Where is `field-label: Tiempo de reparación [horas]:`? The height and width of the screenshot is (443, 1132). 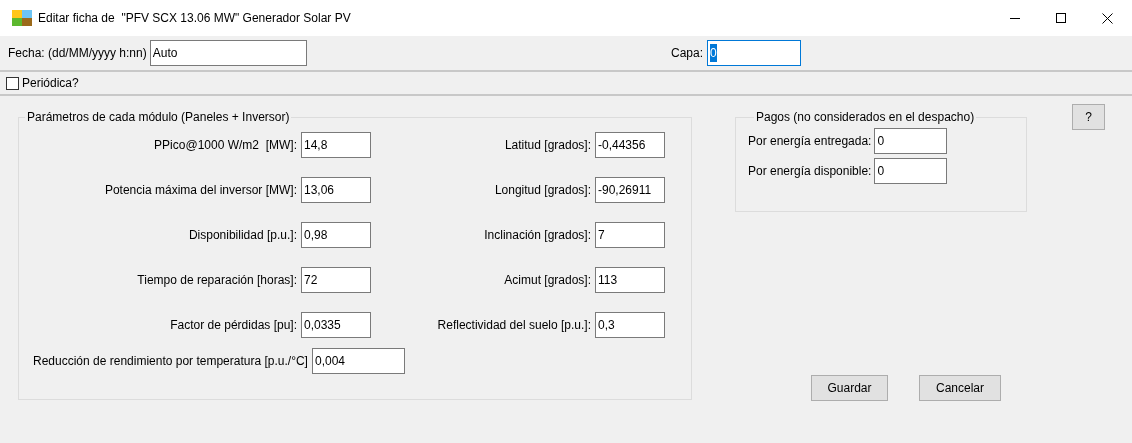 field-label: Tiempo de reparación [horas]: is located at coordinates (216, 280).